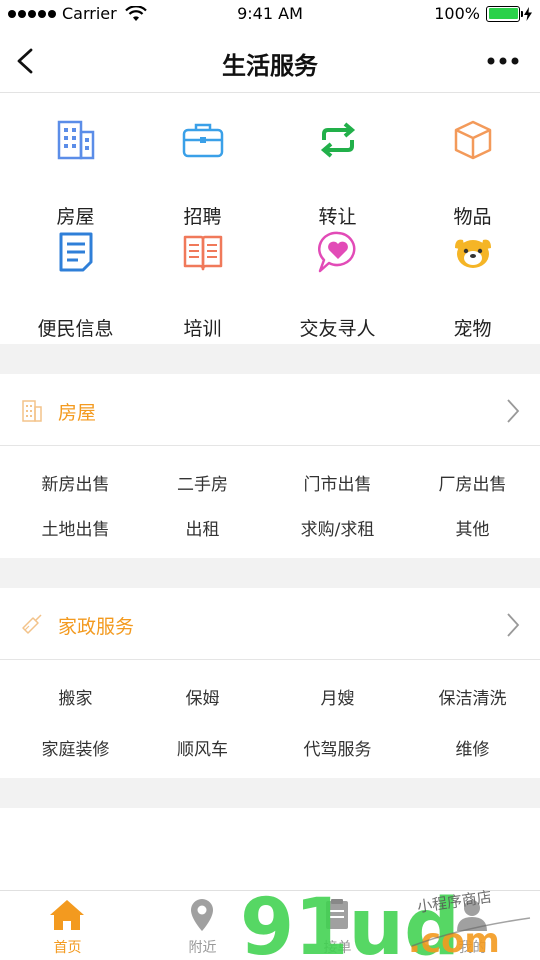  What do you see at coordinates (202, 747) in the screenshot?
I see `service-item-carpool: 顺风车` at bounding box center [202, 747].